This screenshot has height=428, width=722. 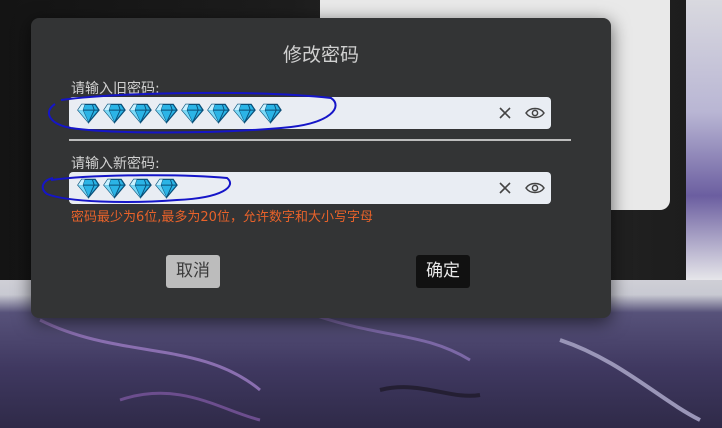 I want to click on password-hint: 密码最少为6位,最多为20位，允许数字和大小写字母, so click(x=222, y=217).